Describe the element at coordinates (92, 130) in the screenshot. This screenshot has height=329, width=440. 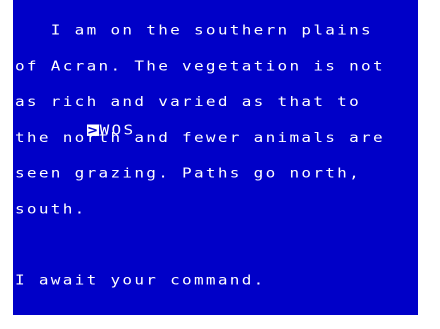
I see `cursor-prompt-icon: >` at that location.